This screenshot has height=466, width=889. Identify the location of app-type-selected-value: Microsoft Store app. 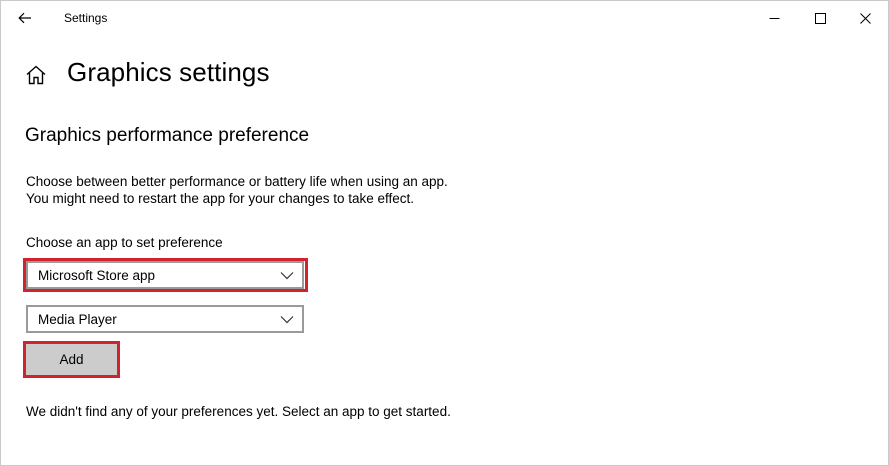
(97, 275).